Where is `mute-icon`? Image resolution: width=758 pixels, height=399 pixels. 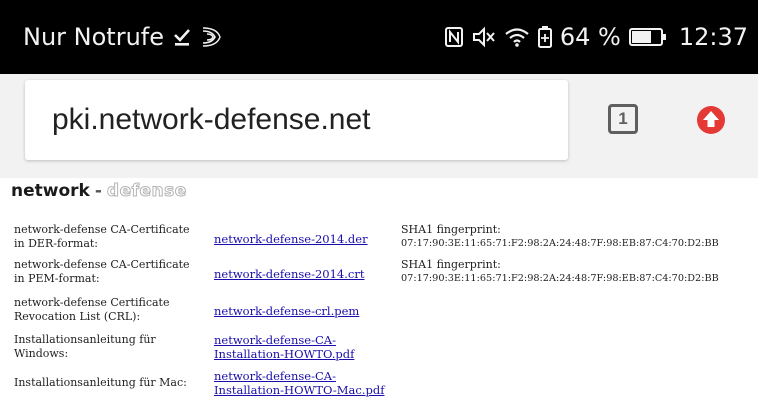 mute-icon is located at coordinates (484, 37).